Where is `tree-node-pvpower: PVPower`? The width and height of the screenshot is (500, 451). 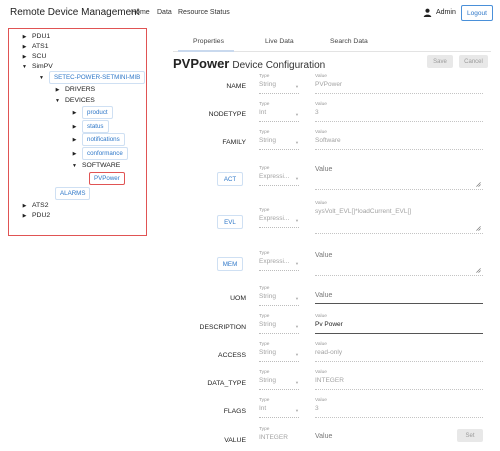
tree-node-pvpower: PVPower is located at coordinates (107, 178).